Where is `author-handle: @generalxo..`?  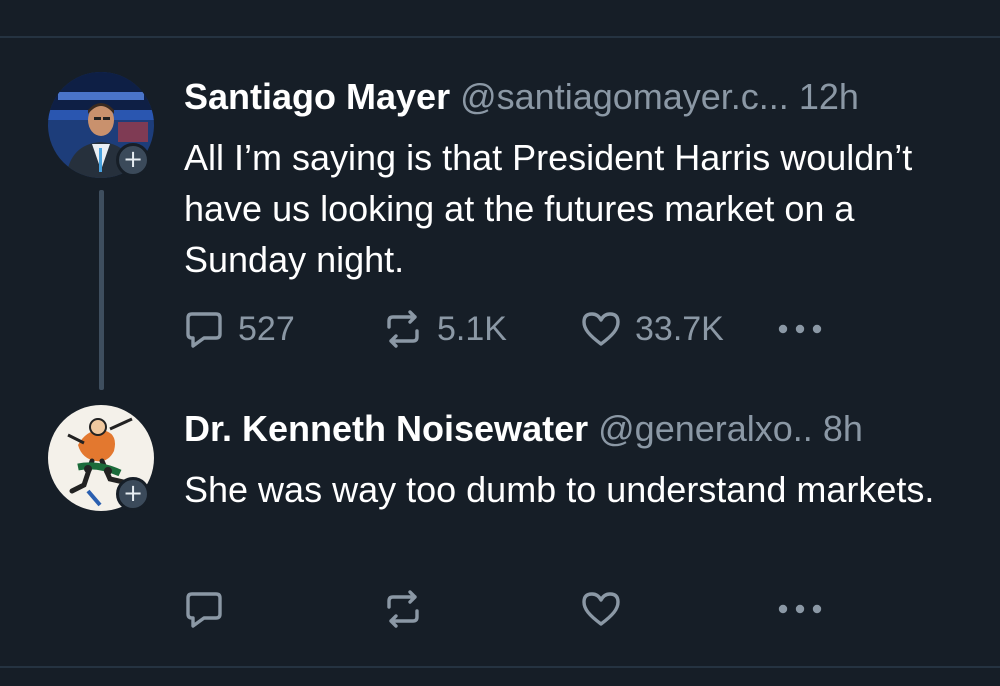 author-handle: @generalxo.. is located at coordinates (705, 428).